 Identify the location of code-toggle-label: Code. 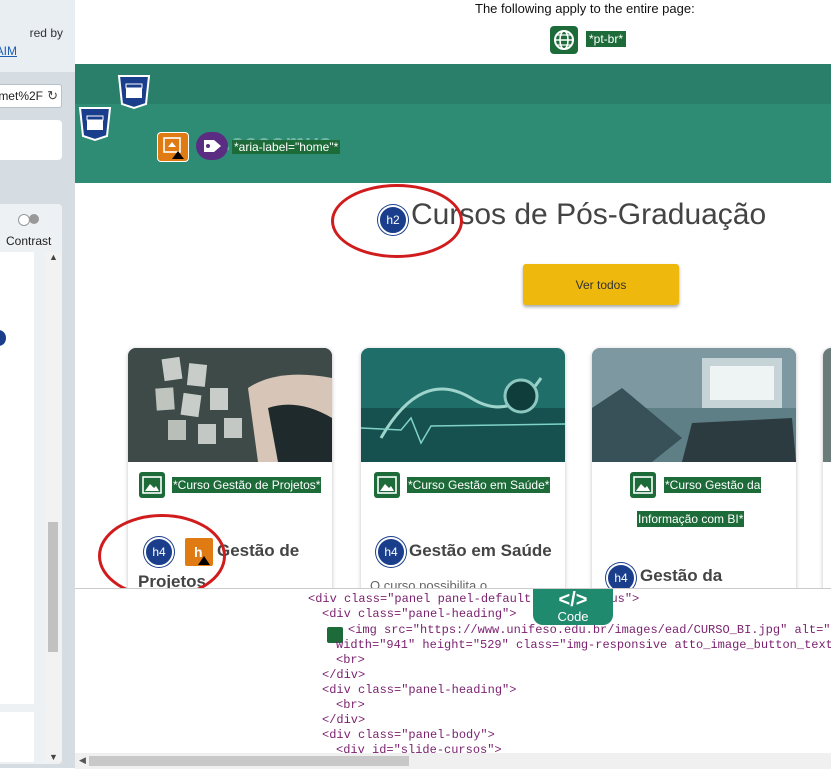
(573, 616).